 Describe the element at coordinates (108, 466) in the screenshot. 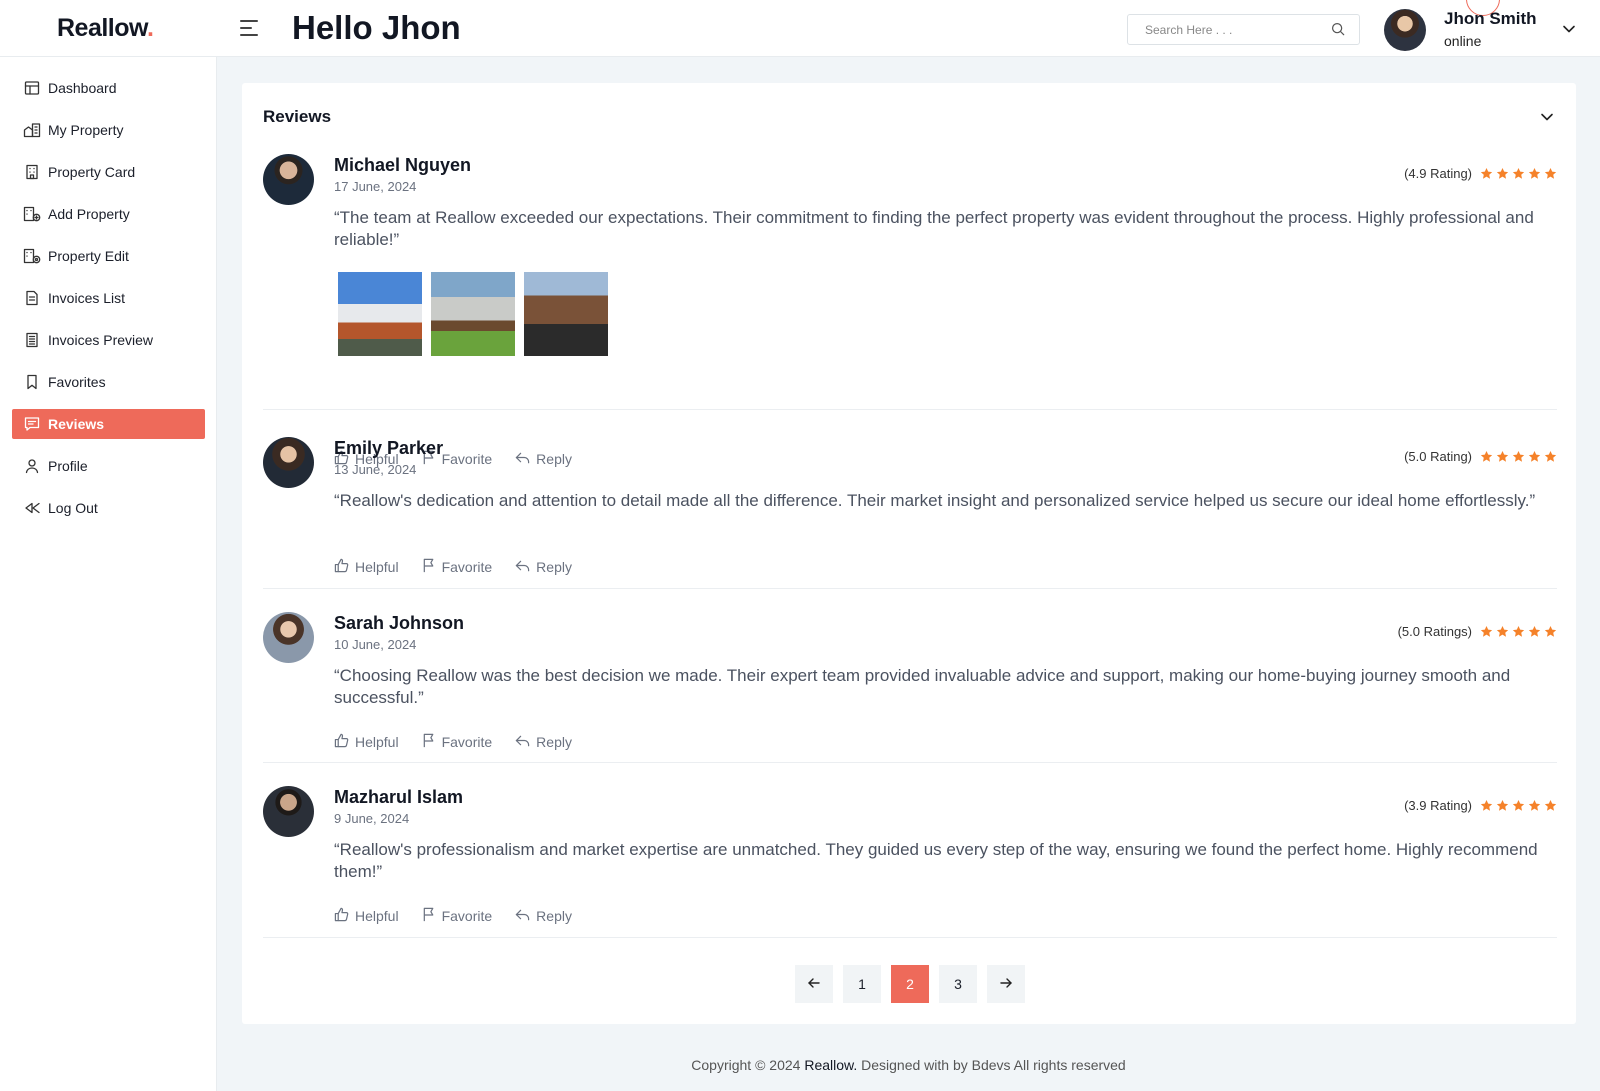

I see `sidebar-item-profile: Profile` at that location.